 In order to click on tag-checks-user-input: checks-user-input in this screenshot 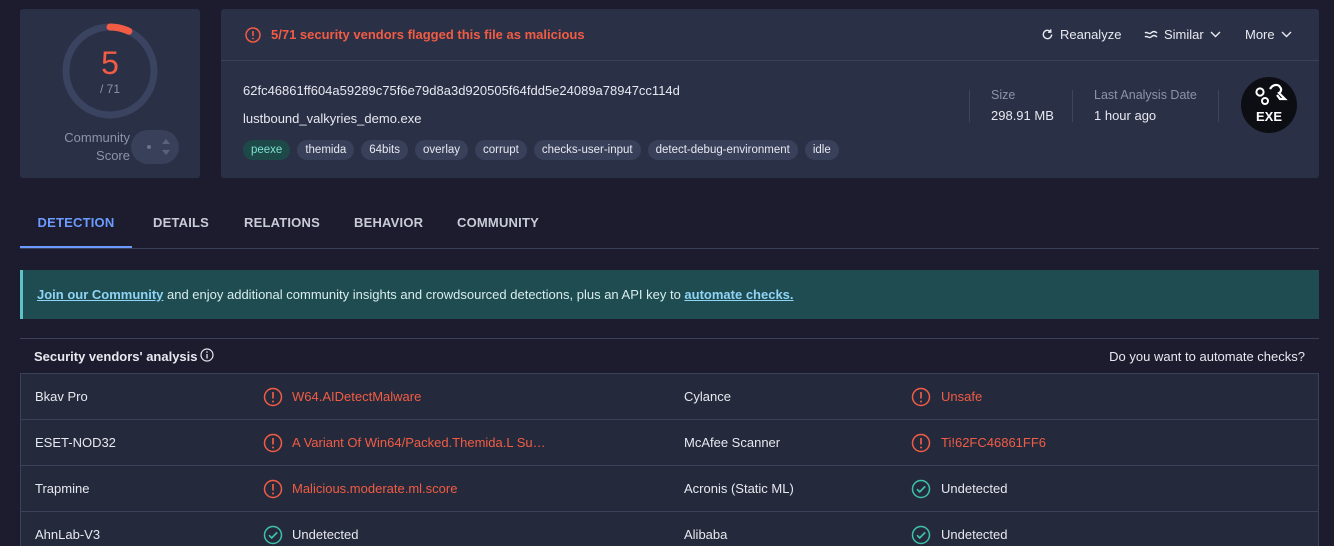, I will do `click(587, 150)`.